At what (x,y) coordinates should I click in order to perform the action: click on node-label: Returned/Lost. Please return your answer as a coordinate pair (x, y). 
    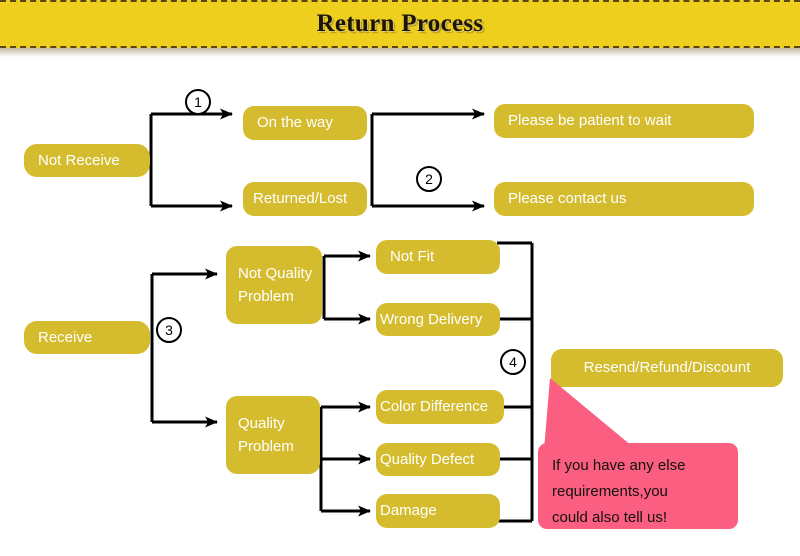
    Looking at the image, I should click on (300, 199).